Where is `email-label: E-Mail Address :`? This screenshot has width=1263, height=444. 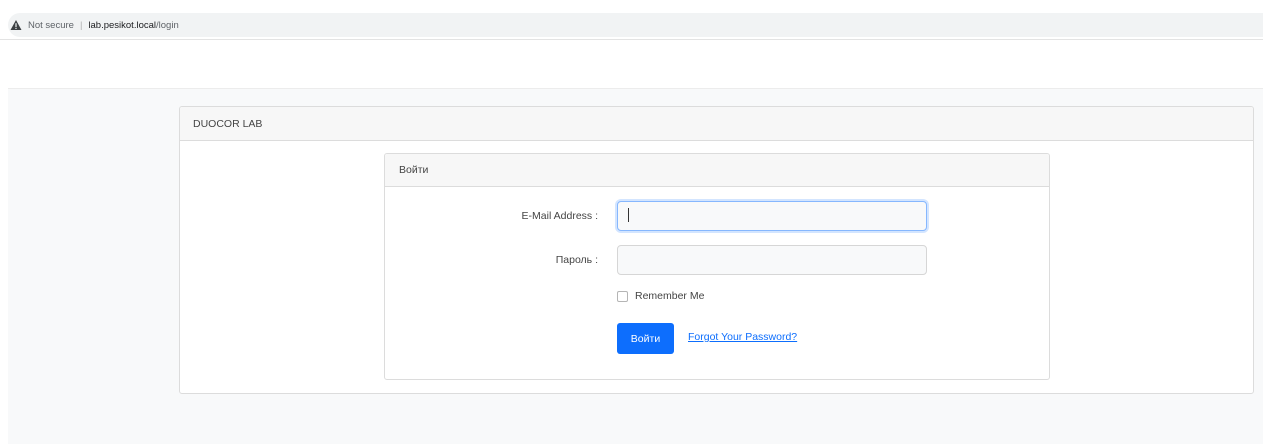 email-label: E-Mail Address : is located at coordinates (559, 216).